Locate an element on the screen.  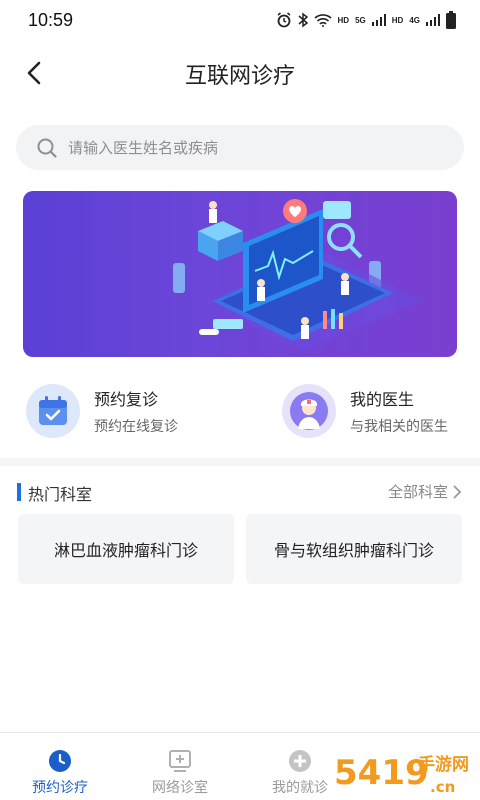
entry-subtitle: 预约在线复诊 is located at coordinates (136, 427).